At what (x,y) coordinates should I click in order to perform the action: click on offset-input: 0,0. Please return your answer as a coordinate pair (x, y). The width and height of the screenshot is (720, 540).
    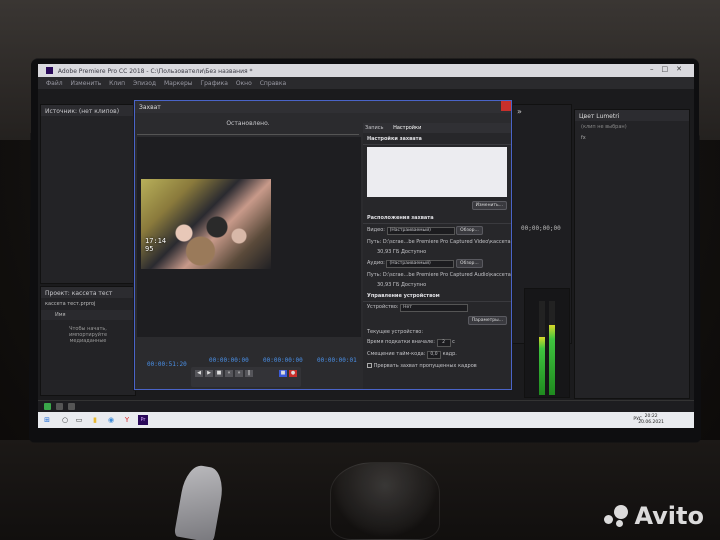
    Looking at the image, I should click on (434, 355).